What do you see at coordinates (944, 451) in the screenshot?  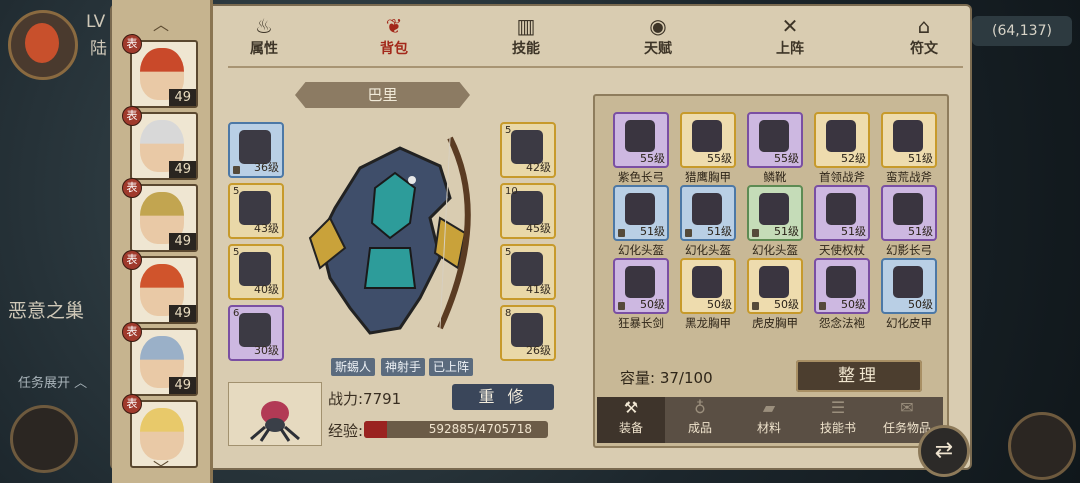 I see `swap-arrows-icon: ⇄` at bounding box center [944, 451].